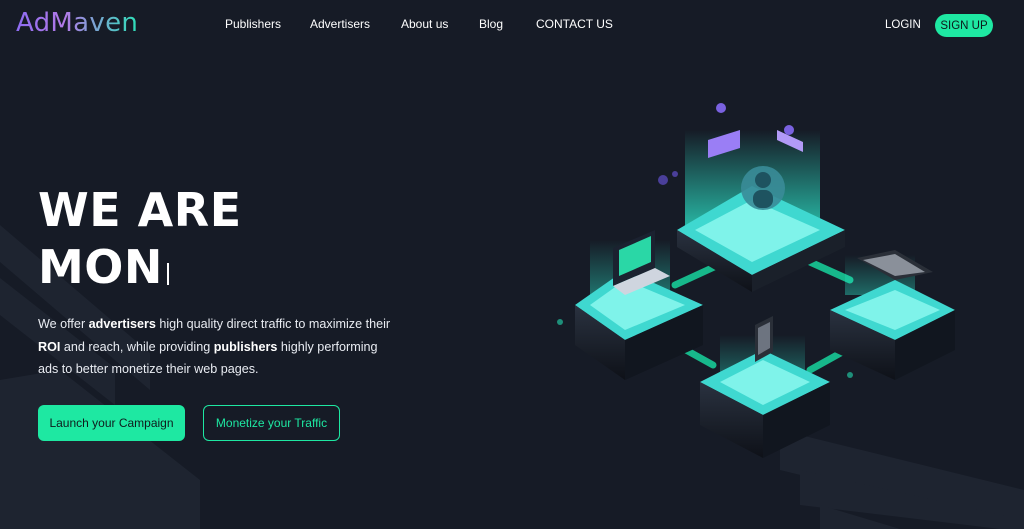 This screenshot has height=529, width=1024. Describe the element at coordinates (892, 315) in the screenshot. I see `platform-right-device` at that location.